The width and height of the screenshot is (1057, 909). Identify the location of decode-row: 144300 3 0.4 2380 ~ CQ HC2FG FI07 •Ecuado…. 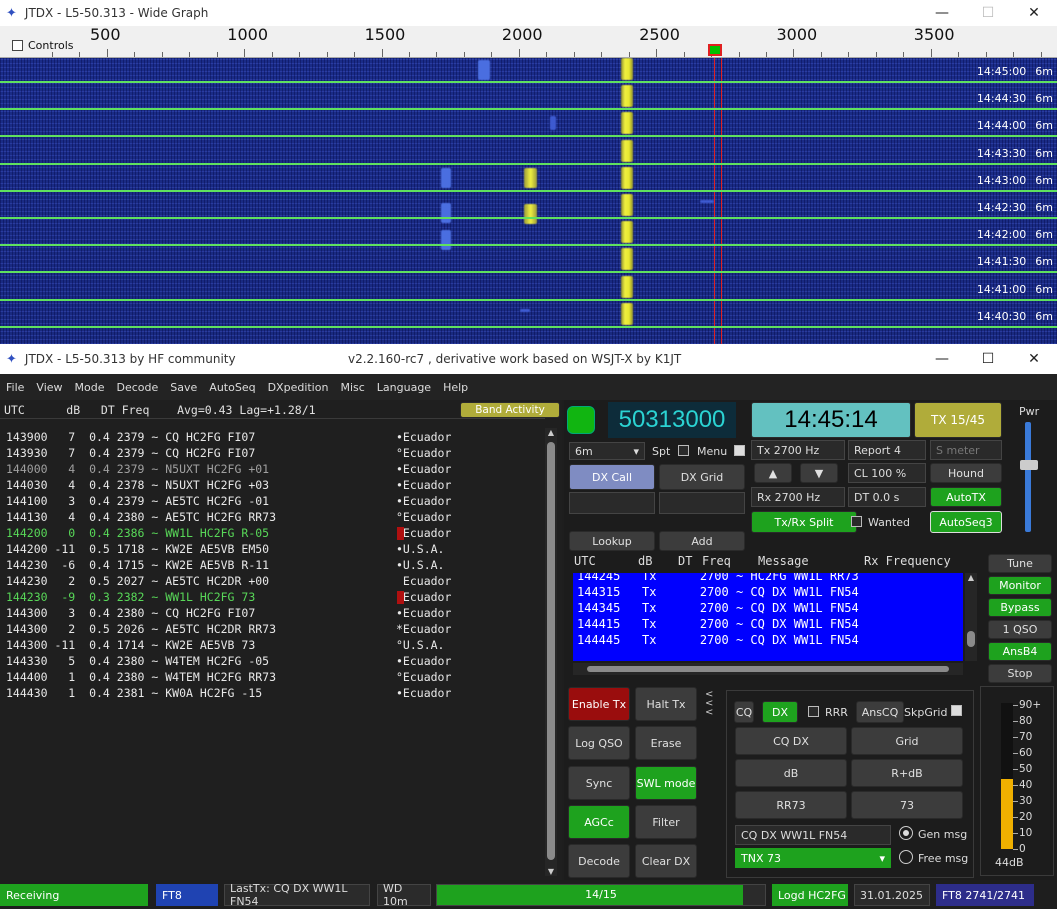
(228, 613).